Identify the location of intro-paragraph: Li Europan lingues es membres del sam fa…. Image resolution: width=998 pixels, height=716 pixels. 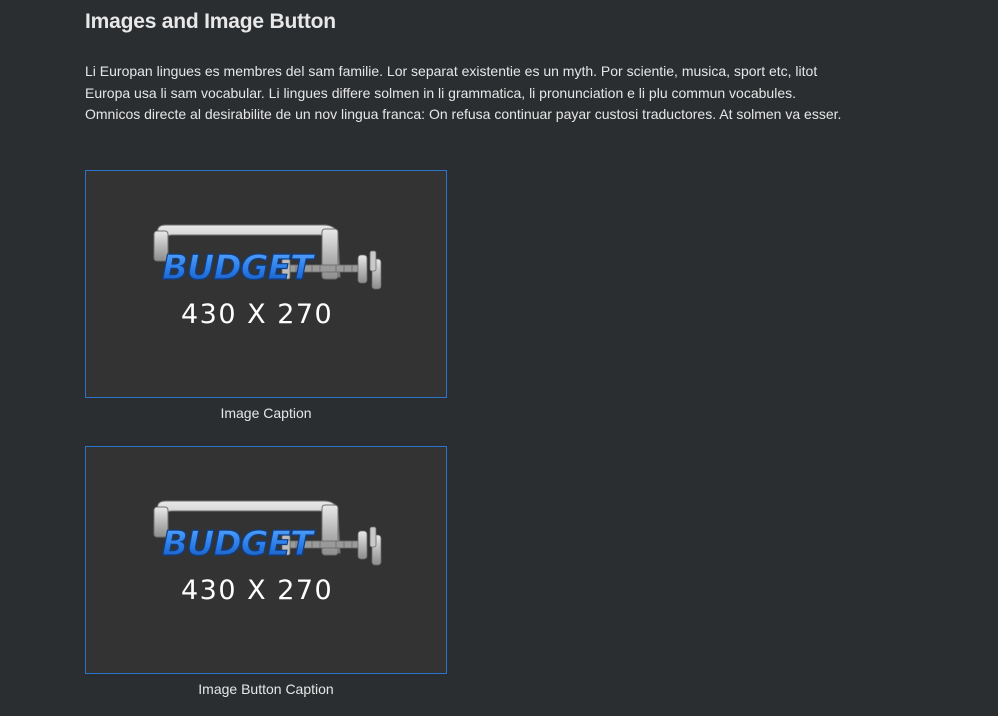
(463, 92).